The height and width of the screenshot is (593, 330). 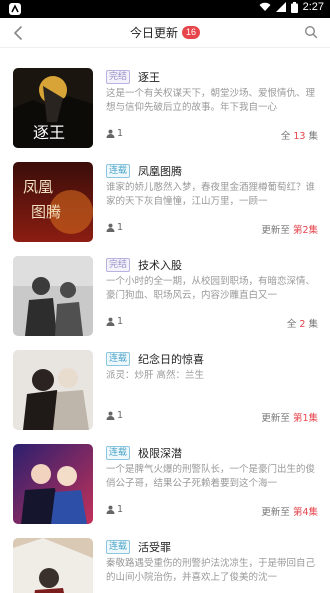 I want to click on update-count-badge: 16, so click(x=191, y=32).